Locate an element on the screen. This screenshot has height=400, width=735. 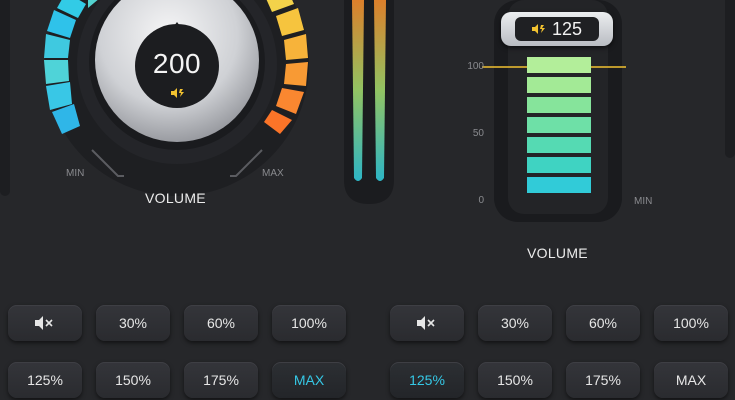
right-preset-125: 125% is located at coordinates (427, 380).